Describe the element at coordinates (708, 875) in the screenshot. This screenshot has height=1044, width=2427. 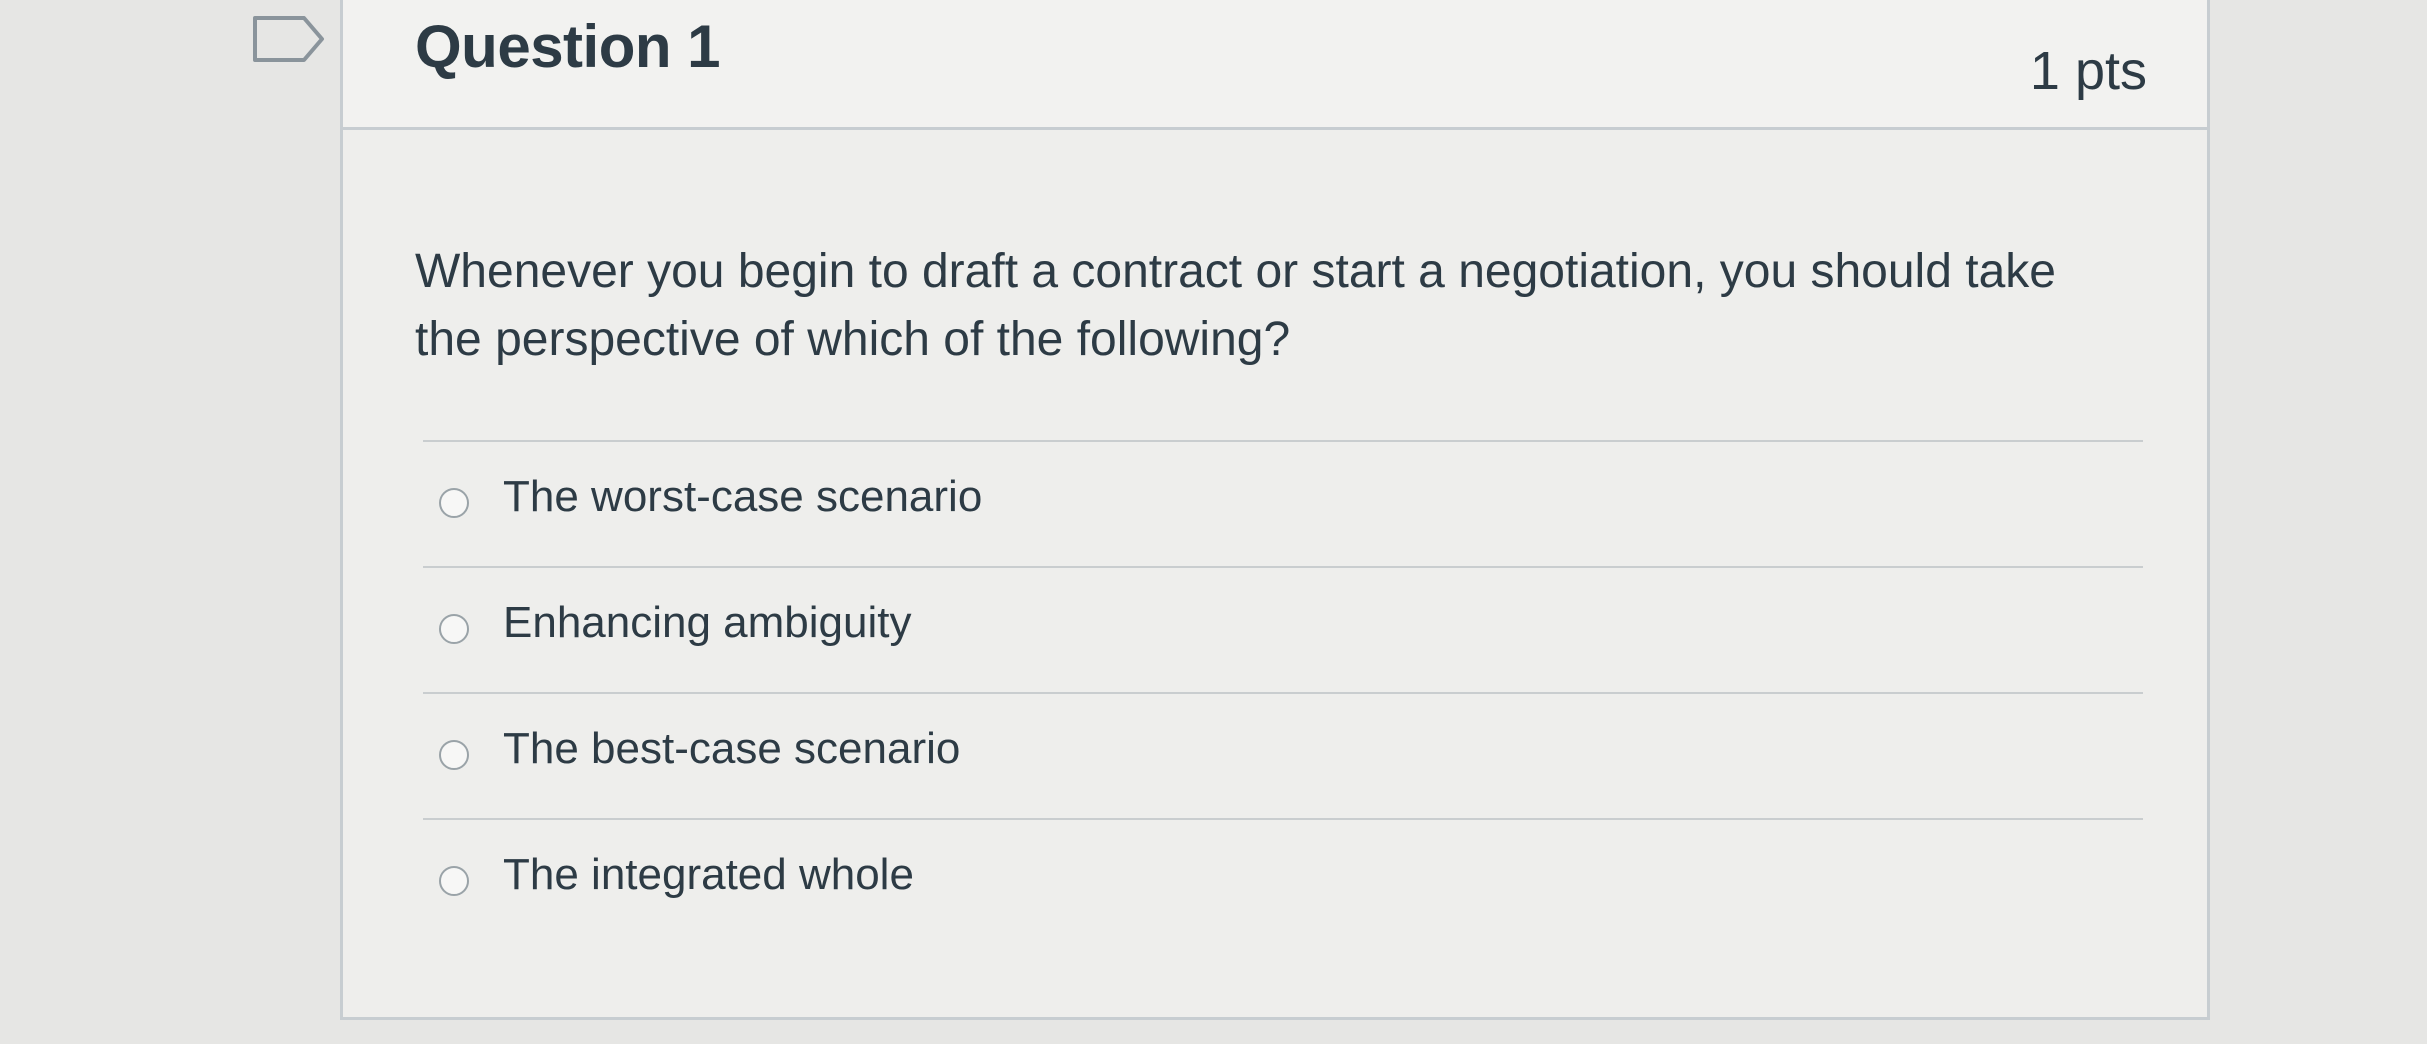
I see `answer-label: The integrated whole` at that location.